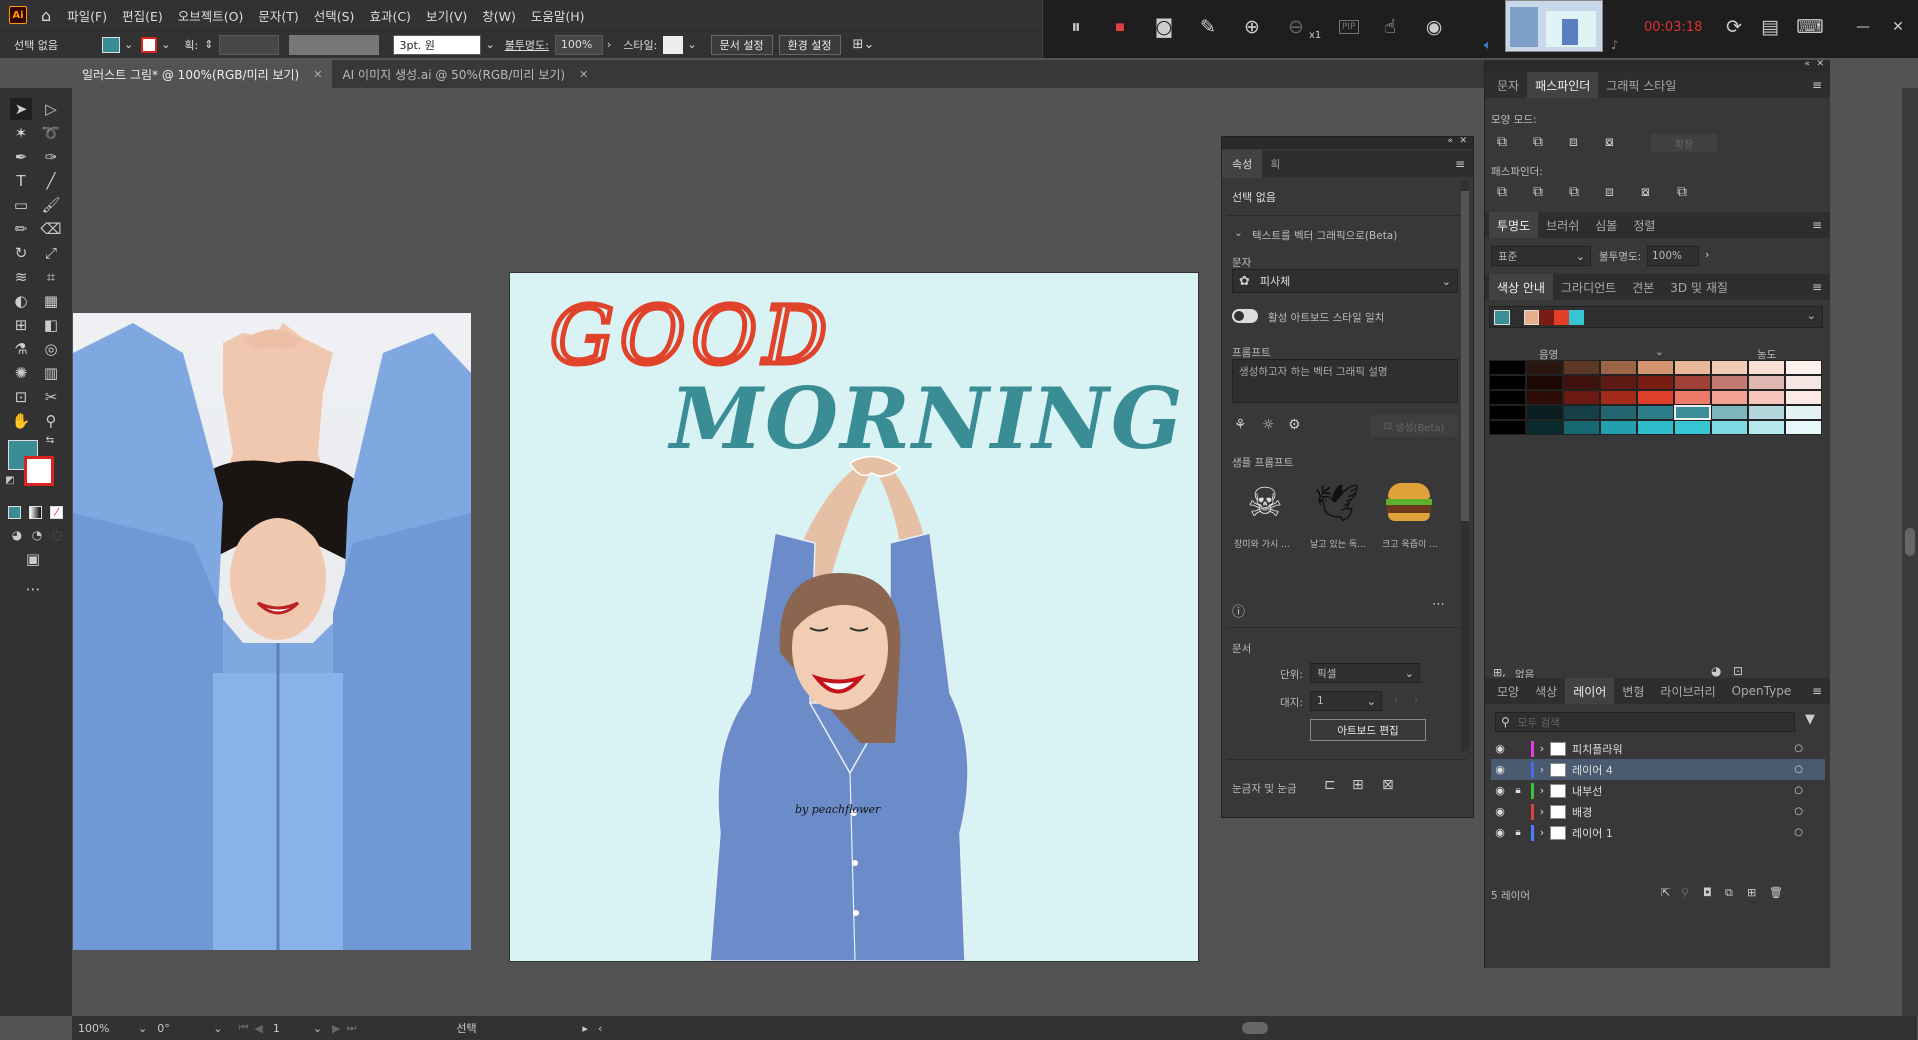 The width and height of the screenshot is (1918, 1040). Describe the element at coordinates (258, 1028) in the screenshot. I see `previous-artboard-icon: ◀` at that location.